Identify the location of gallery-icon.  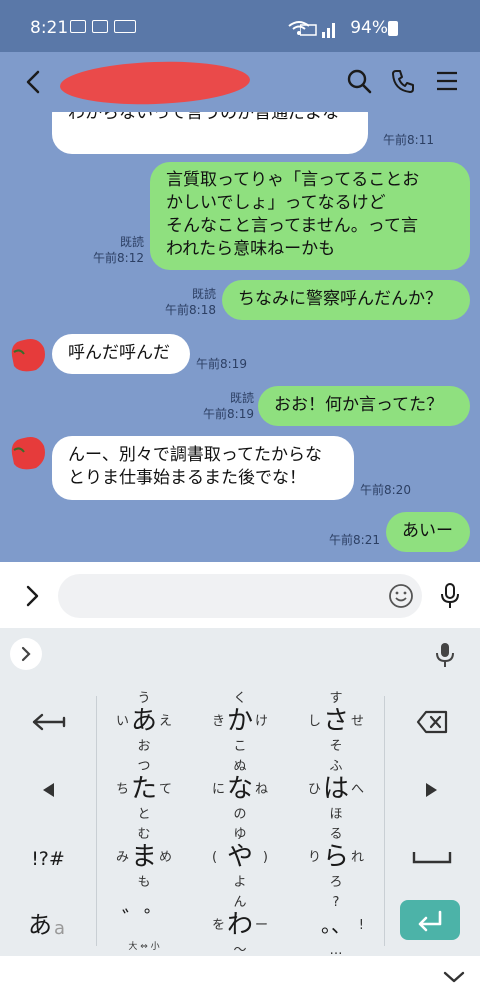
(78, 26).